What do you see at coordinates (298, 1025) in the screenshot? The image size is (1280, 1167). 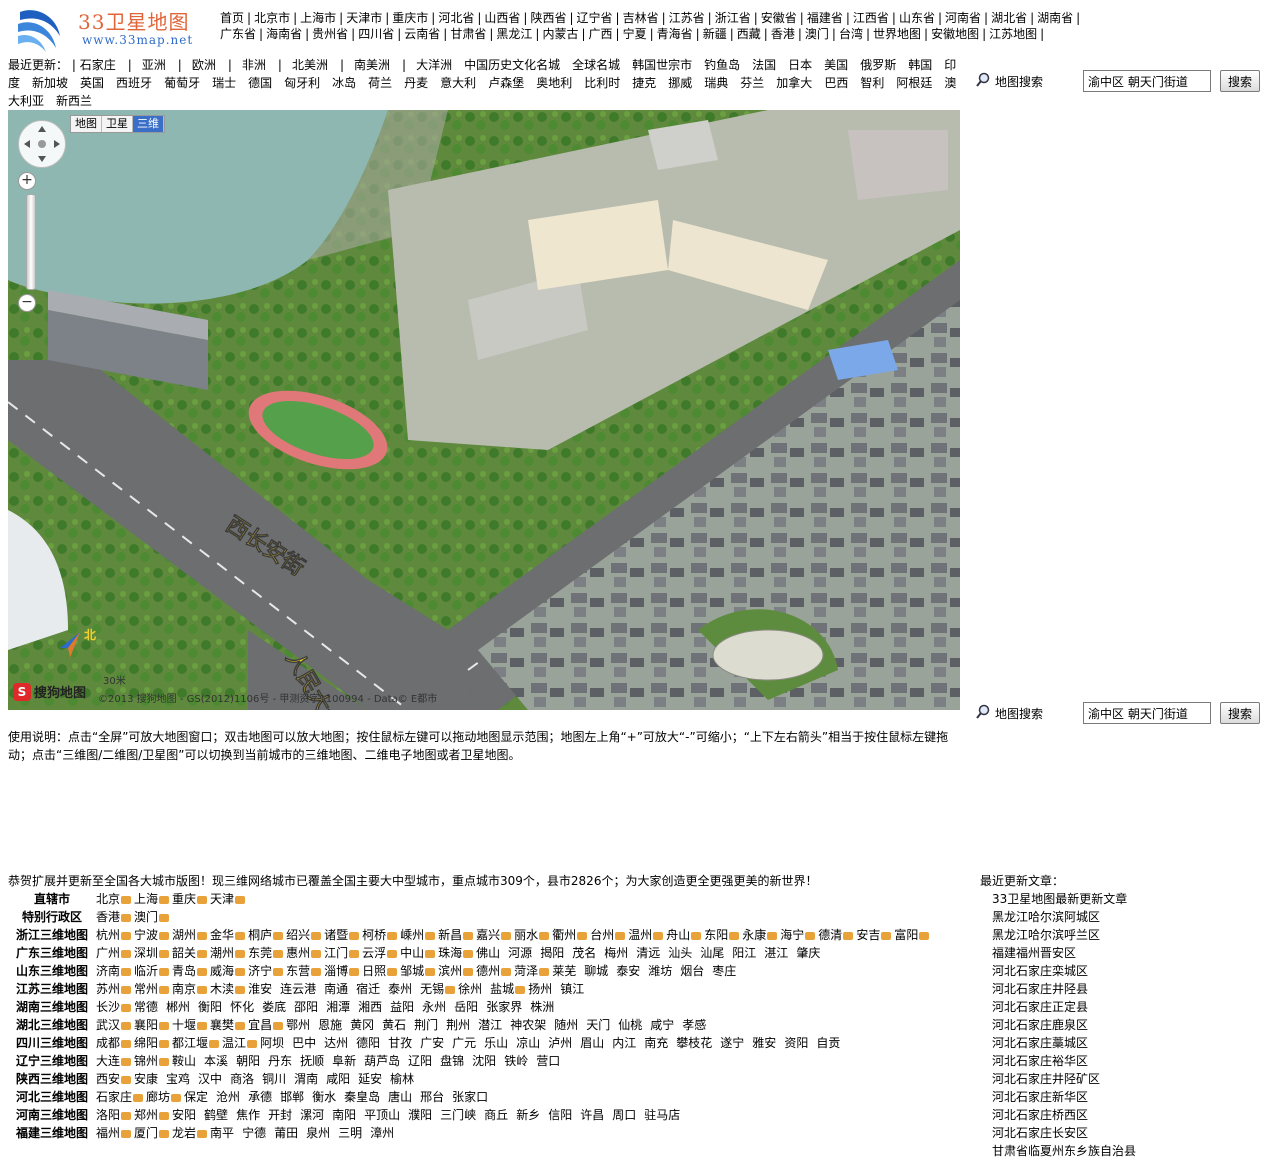 I see `city-link: 鄂州` at bounding box center [298, 1025].